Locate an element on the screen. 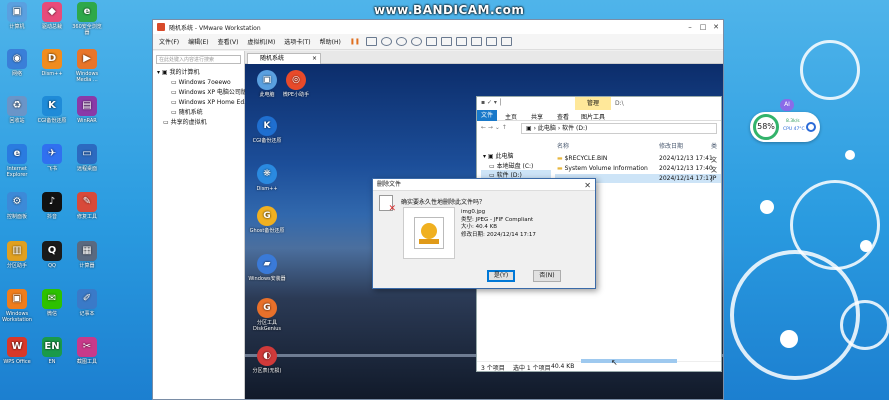 Image resolution: width=889 pixels, height=400 pixels. guest-desktop-icon: ❋ Dism++ is located at coordinates (267, 178).